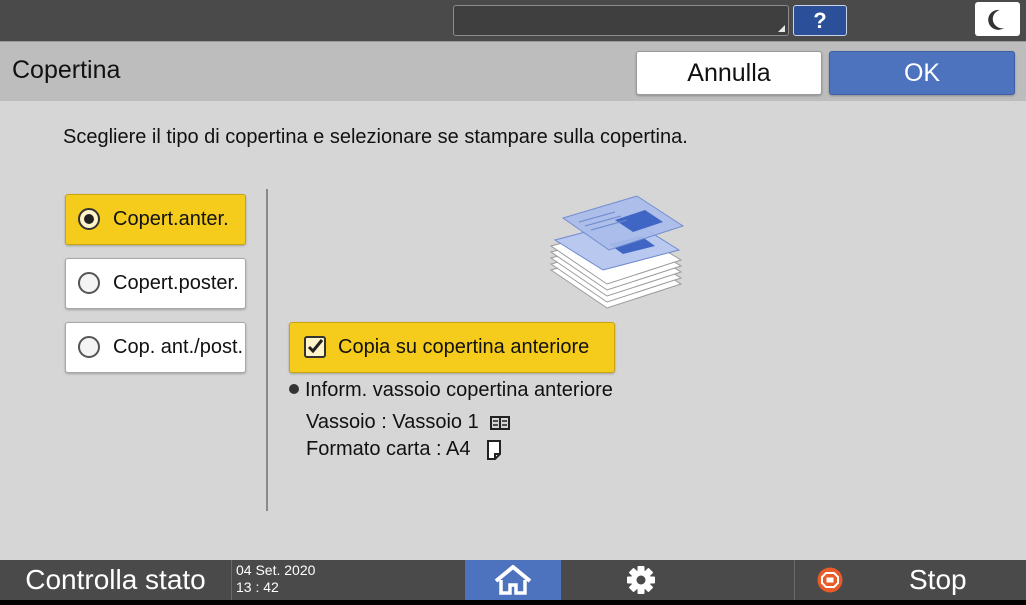 The width and height of the screenshot is (1026, 605). I want to click on tray-line: Vassoio : Vassoio 1, so click(408, 422).